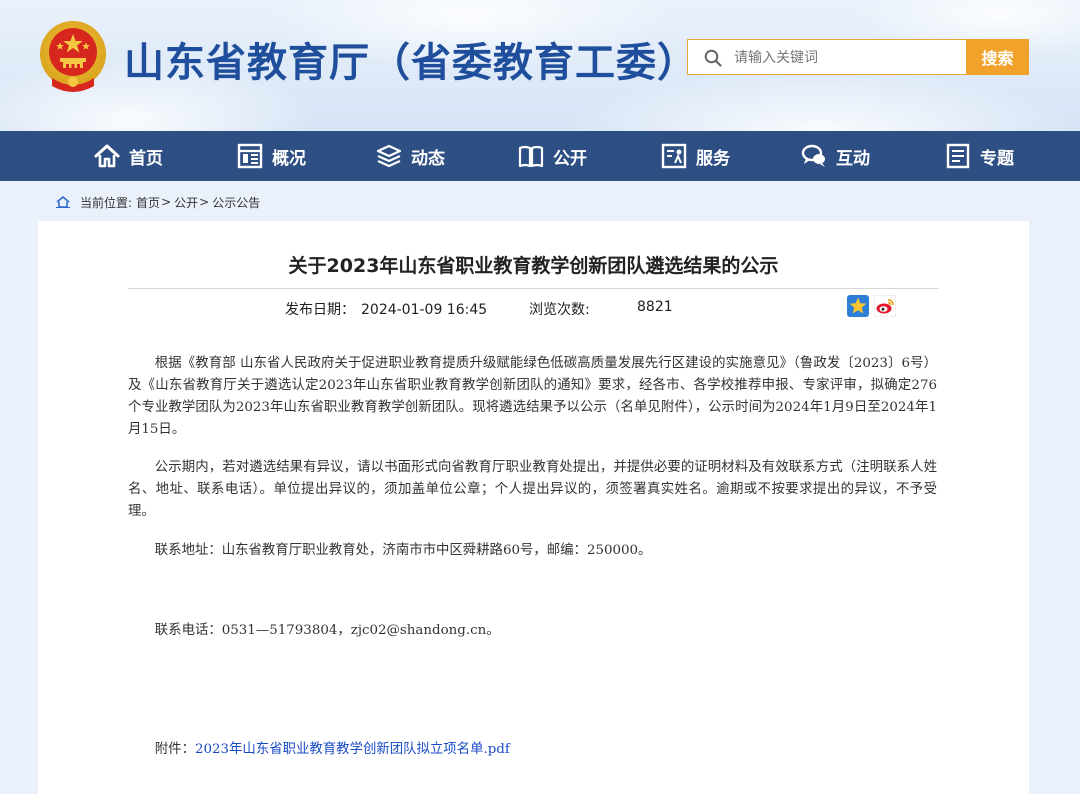 The image size is (1080, 794). What do you see at coordinates (327, 630) in the screenshot?
I see `contact-phone: 联系电话：0531—51793804，zjc02@shandong.cn。` at bounding box center [327, 630].